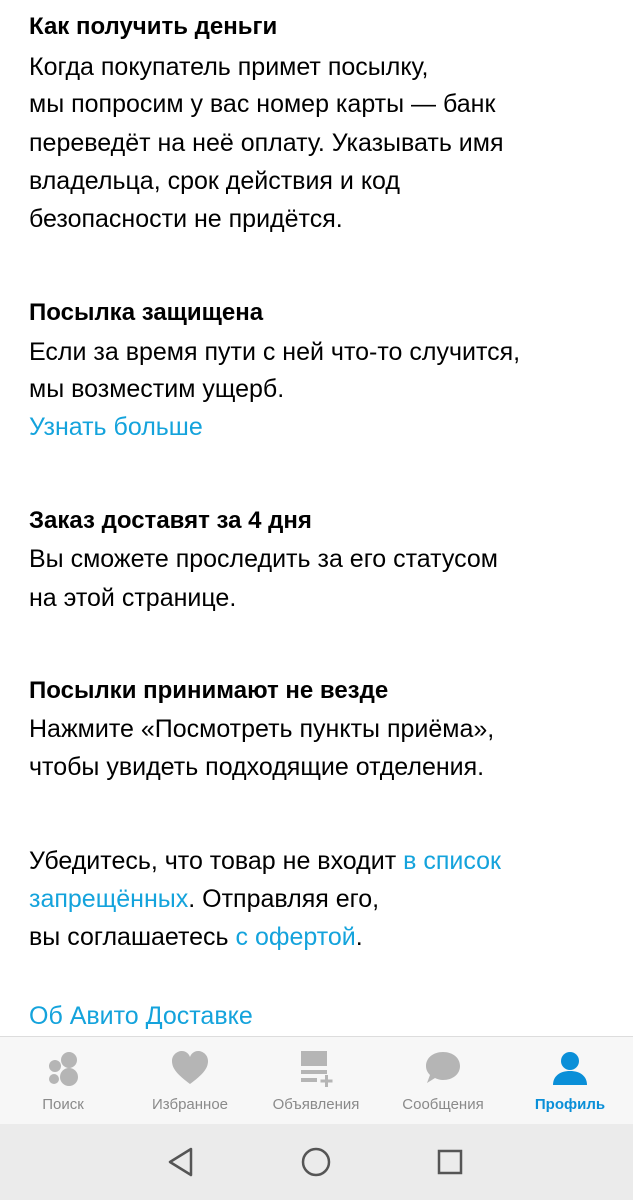 Image resolution: width=633 pixels, height=1200 pixels. What do you see at coordinates (359, 937) in the screenshot?
I see `notice-text: .` at bounding box center [359, 937].